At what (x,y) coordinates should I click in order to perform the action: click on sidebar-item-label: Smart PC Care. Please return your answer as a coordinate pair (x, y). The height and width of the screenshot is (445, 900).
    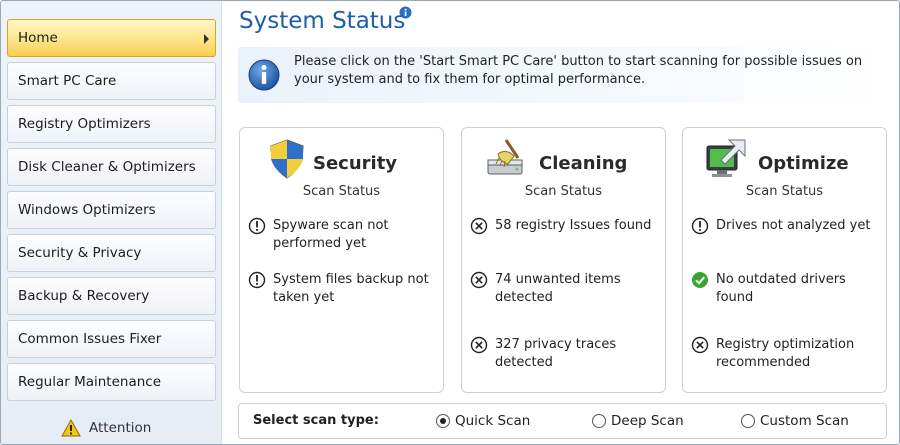
    Looking at the image, I should click on (67, 81).